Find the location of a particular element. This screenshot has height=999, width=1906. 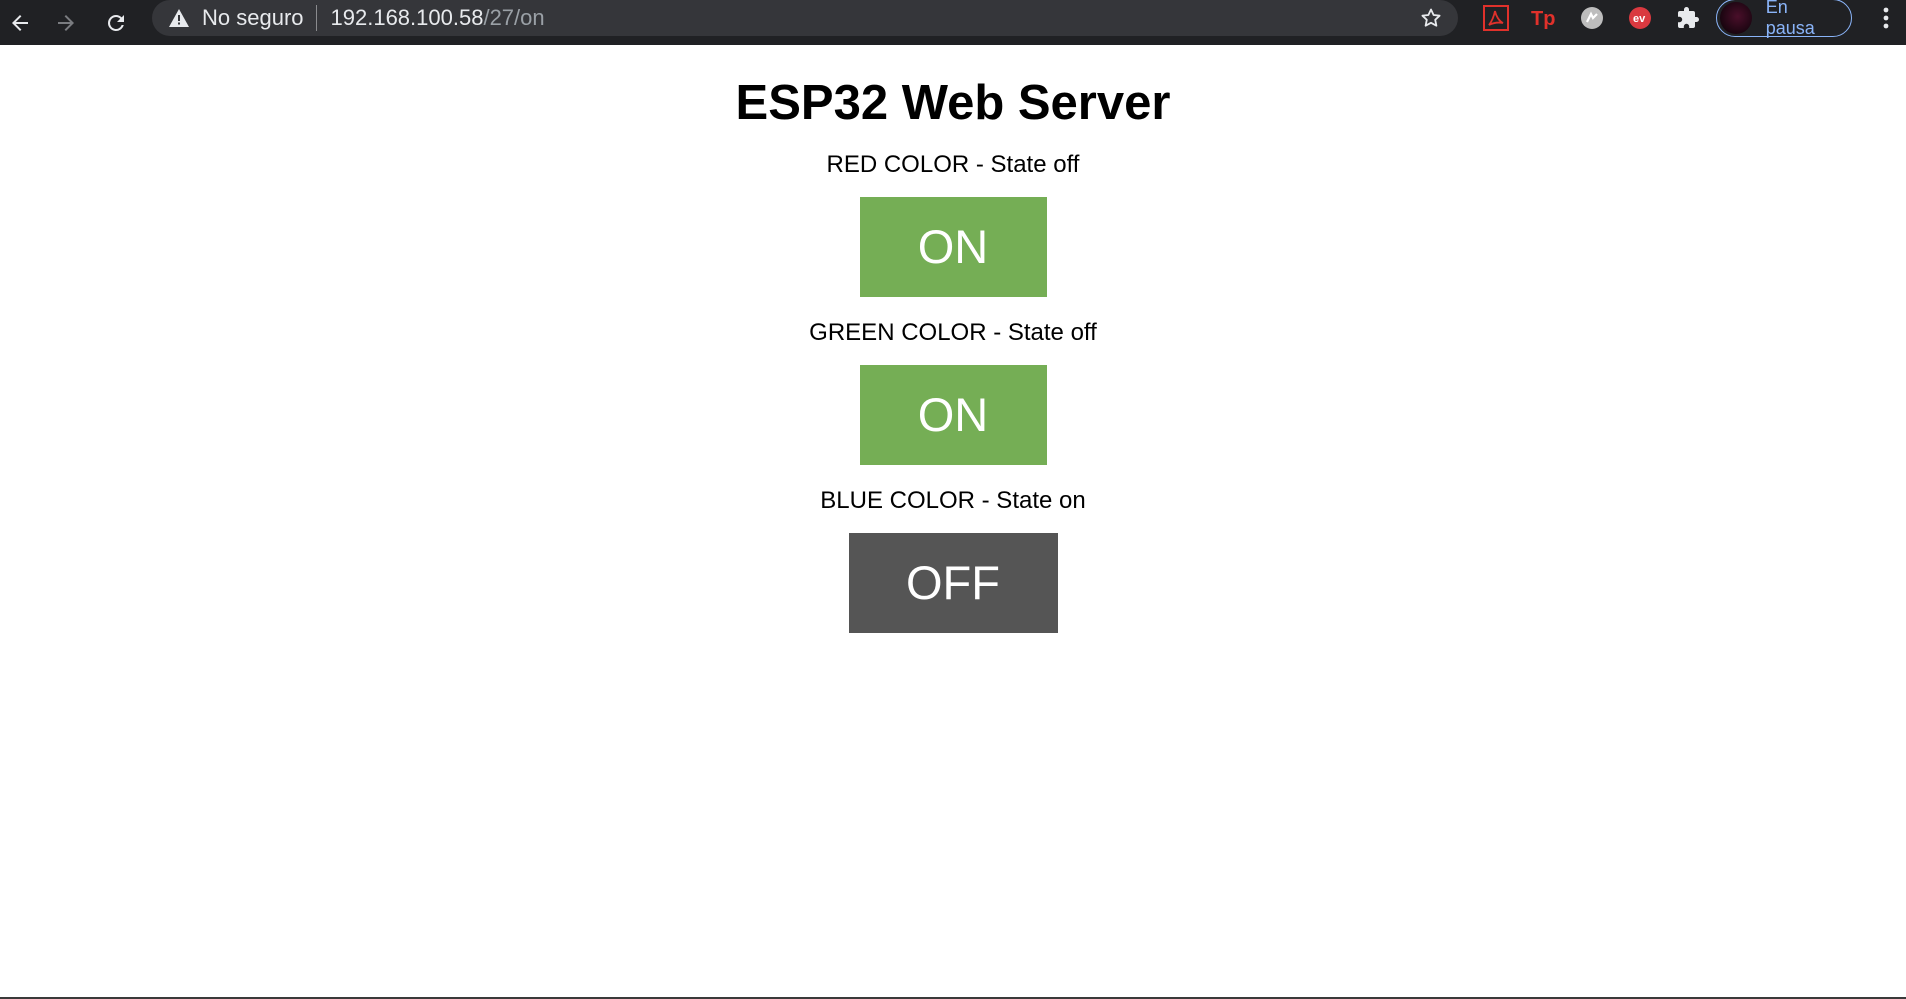

adobe-pdf-extension-icon is located at coordinates (1496, 18).